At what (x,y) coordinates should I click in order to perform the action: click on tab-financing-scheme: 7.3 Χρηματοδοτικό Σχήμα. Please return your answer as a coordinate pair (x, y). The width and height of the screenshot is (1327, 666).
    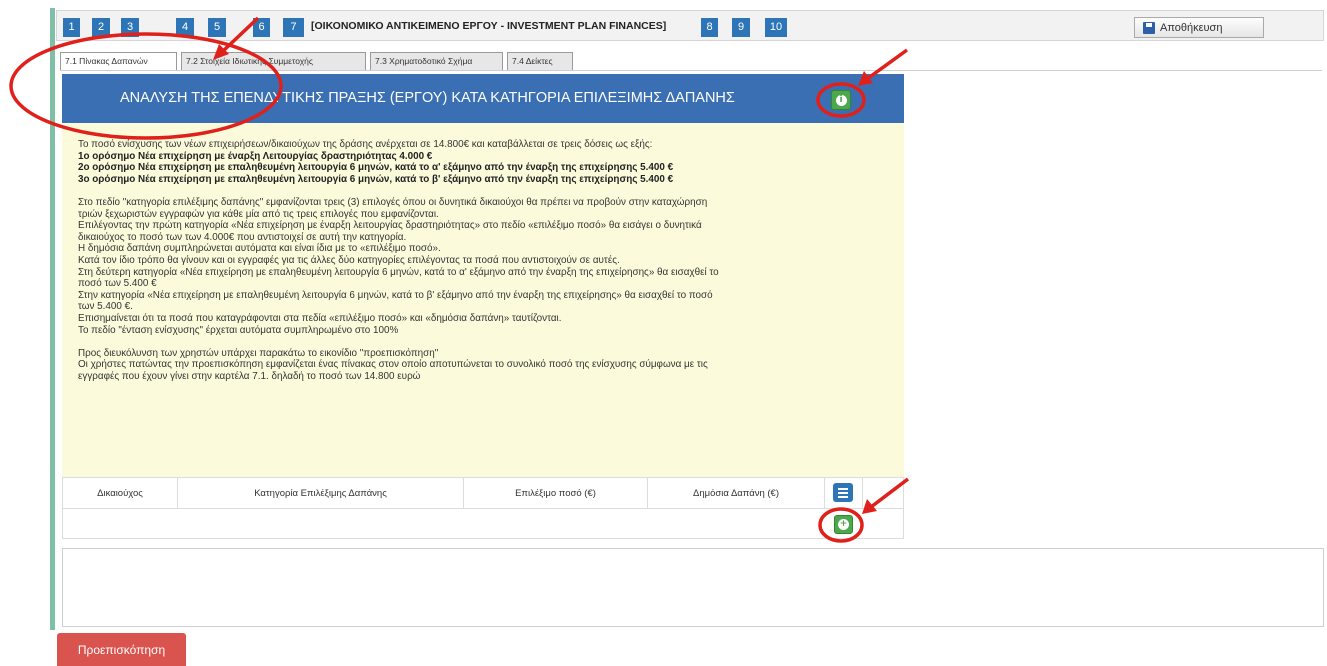
    Looking at the image, I should click on (436, 61).